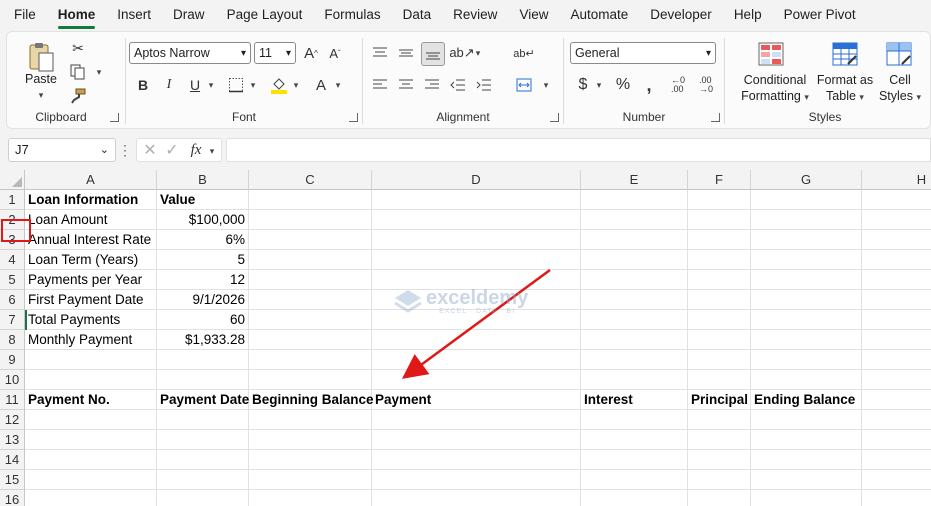 Image resolution: width=931 pixels, height=506 pixels. I want to click on exceldemy-logo-icon, so click(408, 301).